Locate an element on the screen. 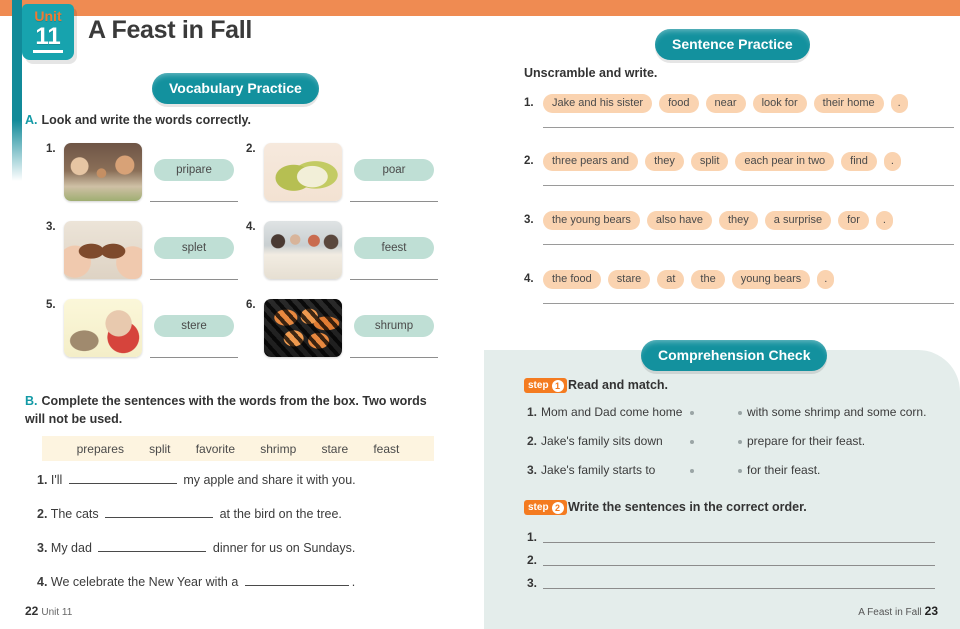 Image resolution: width=960 pixels, height=629 pixels. vocab-item-4-writing-line is located at coordinates (394, 279).